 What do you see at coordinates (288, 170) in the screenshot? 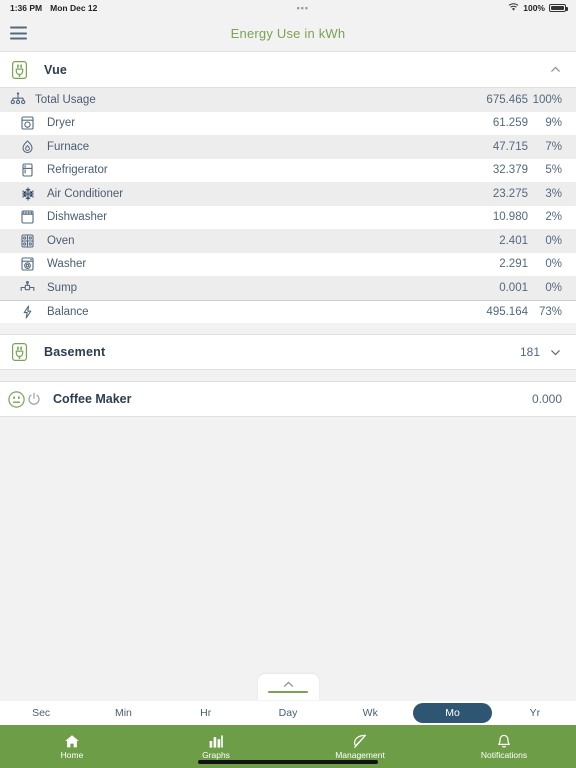
I see `circuit-row-refrigerator: Refrigerator 32.379 5%` at bounding box center [288, 170].